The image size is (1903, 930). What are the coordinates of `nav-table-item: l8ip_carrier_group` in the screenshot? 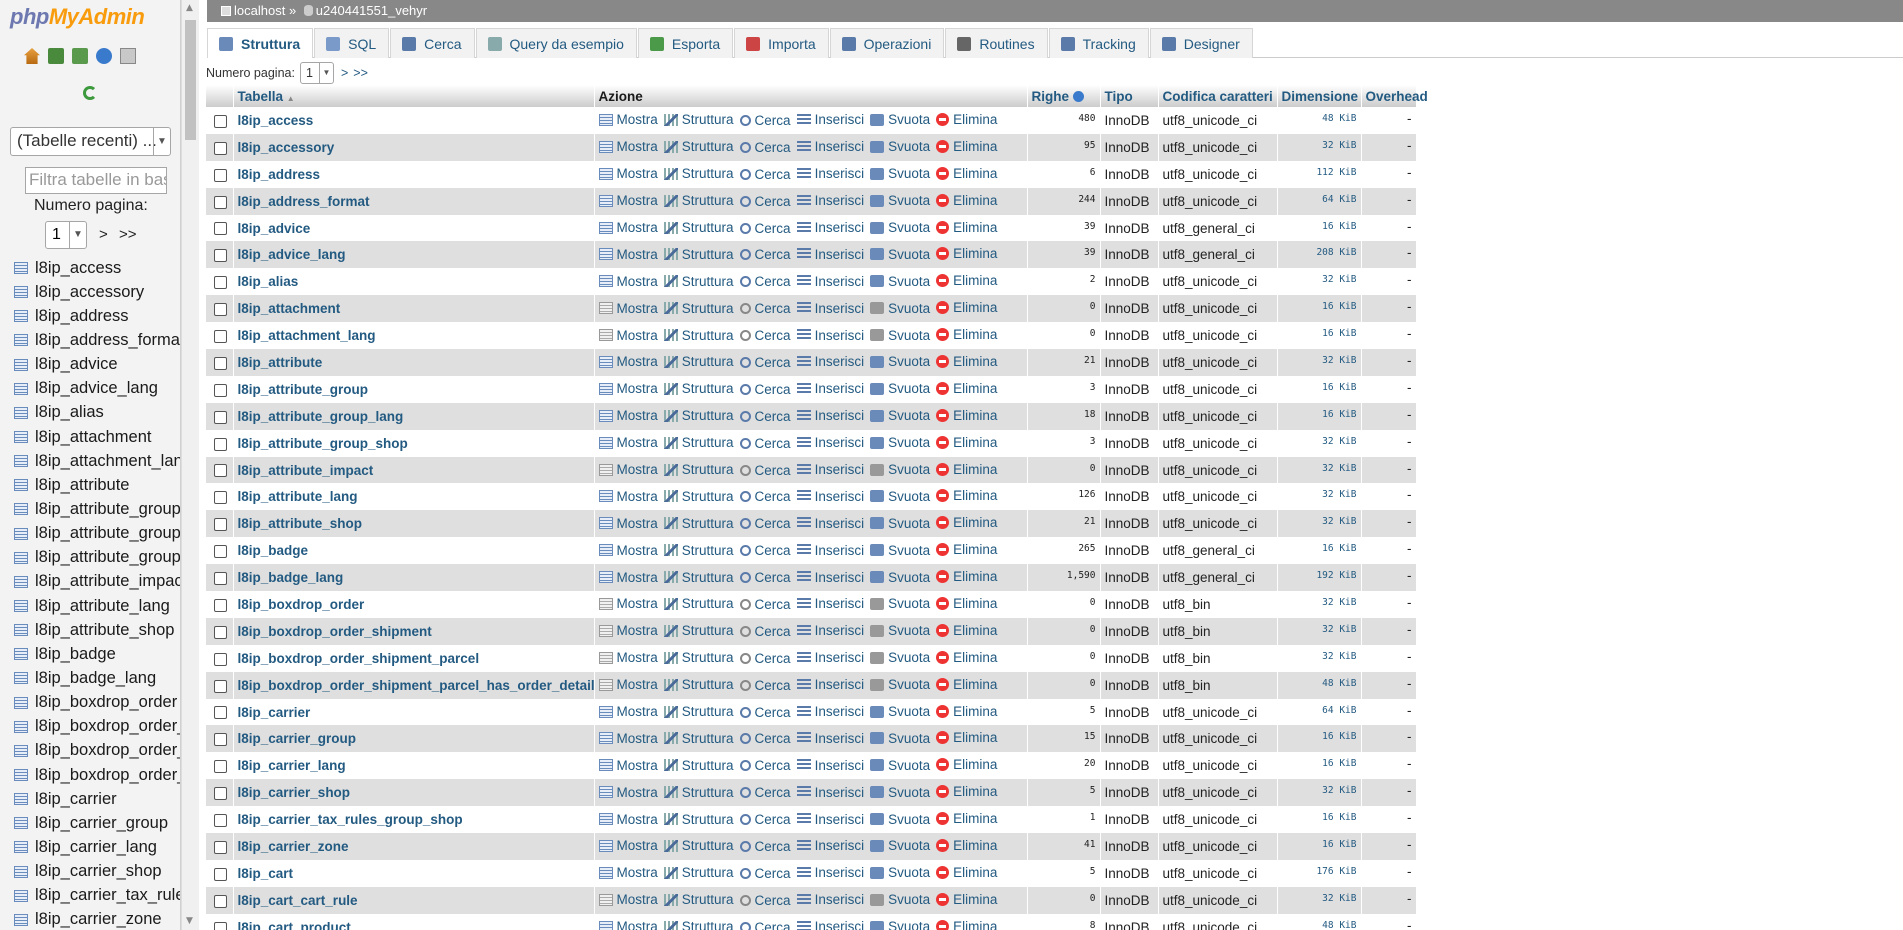 It's located at (97, 823).